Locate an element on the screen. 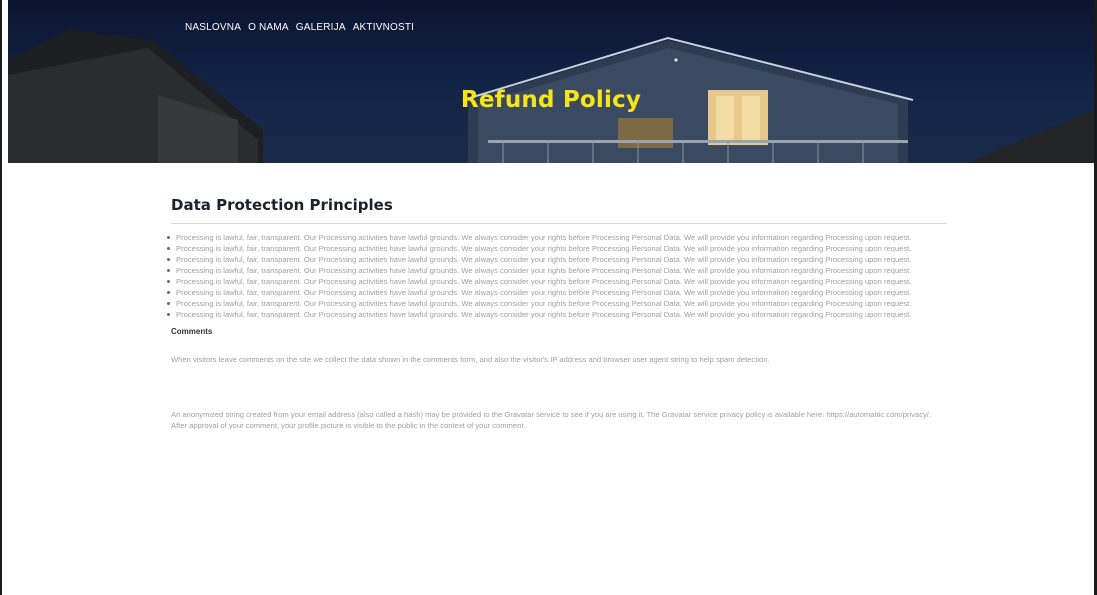  section-title: Data Protection Principles is located at coordinates (559, 210).